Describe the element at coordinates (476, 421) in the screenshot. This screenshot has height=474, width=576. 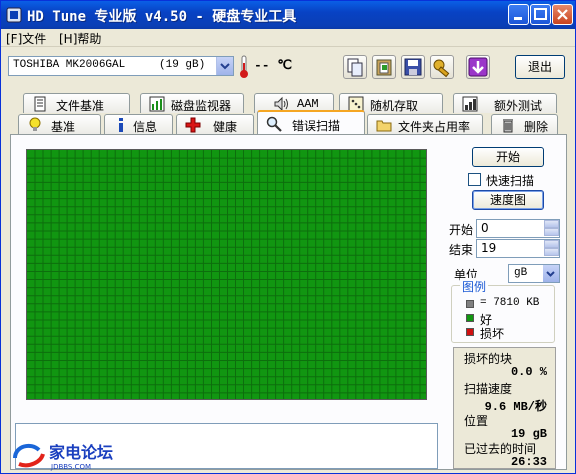
I see `position-label: 位置` at that location.